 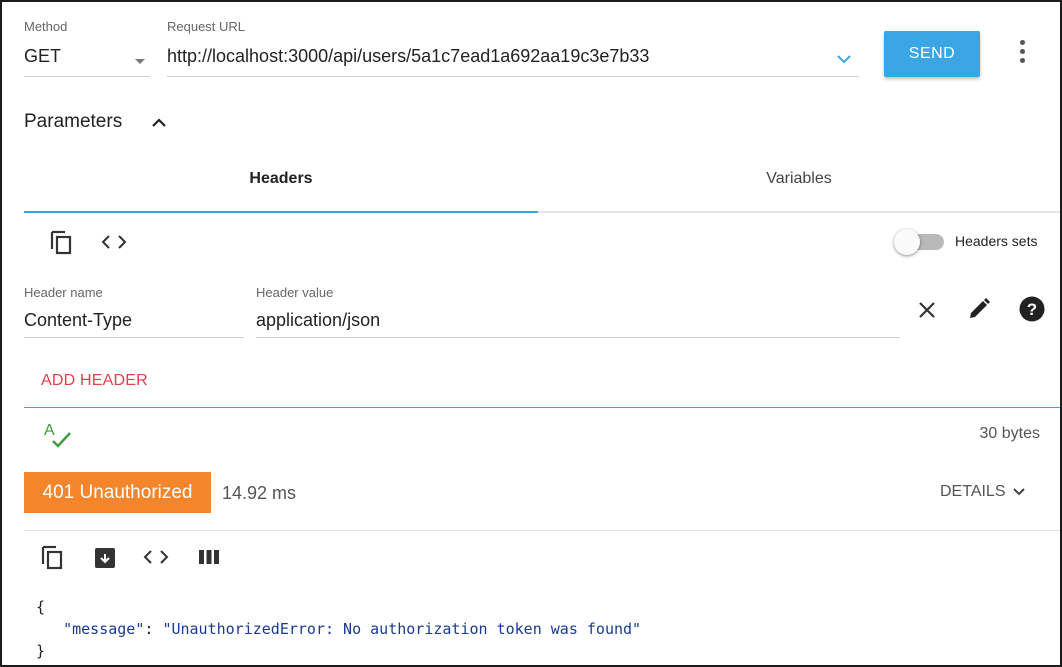 I want to click on add-header-button: ADD HEADER, so click(x=94, y=381).